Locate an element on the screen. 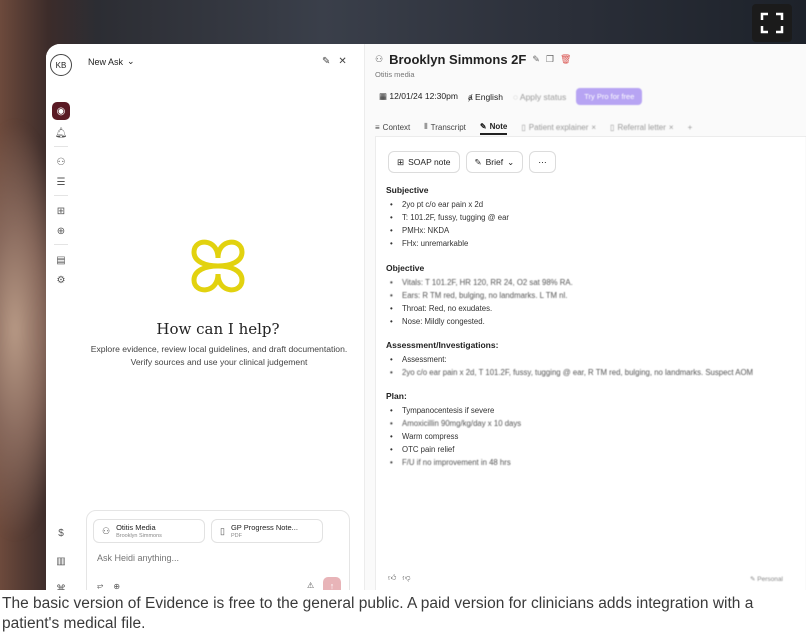 The image size is (806, 636). clipboard-icon: ▤ is located at coordinates (61, 260).